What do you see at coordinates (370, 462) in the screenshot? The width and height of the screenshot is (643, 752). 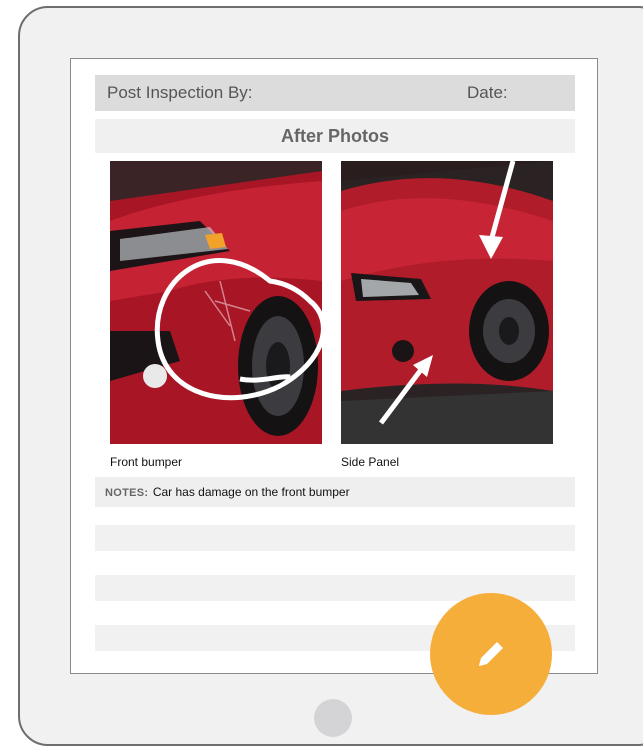 I see `caption-side-panel: Side Panel` at bounding box center [370, 462].